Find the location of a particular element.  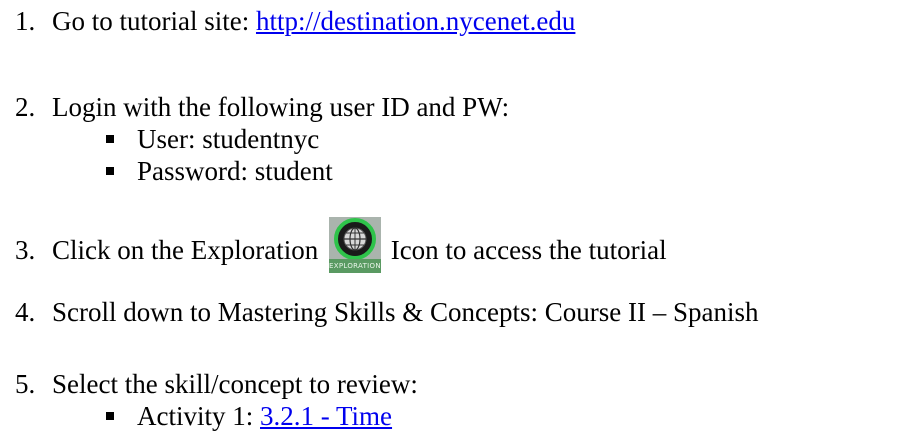

bullet-item: Activity 1: 3.2.1 - Time is located at coordinates (249, 416).